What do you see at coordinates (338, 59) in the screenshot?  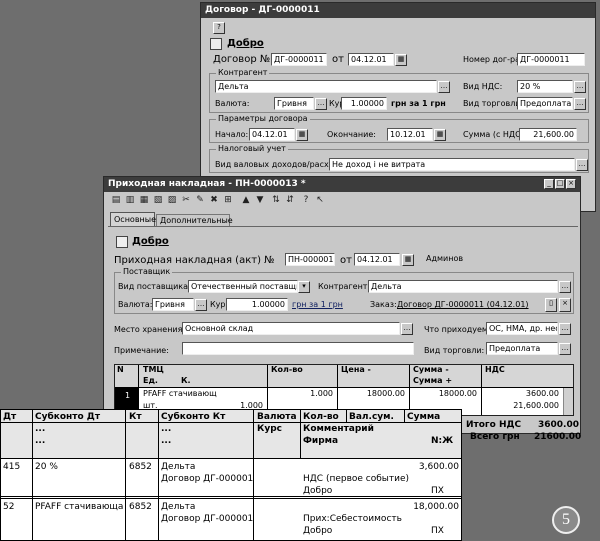 I see `from-label: от` at bounding box center [338, 59].